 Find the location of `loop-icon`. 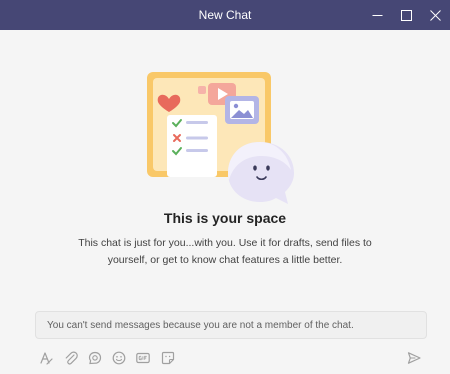

loop-icon is located at coordinates (95, 358).